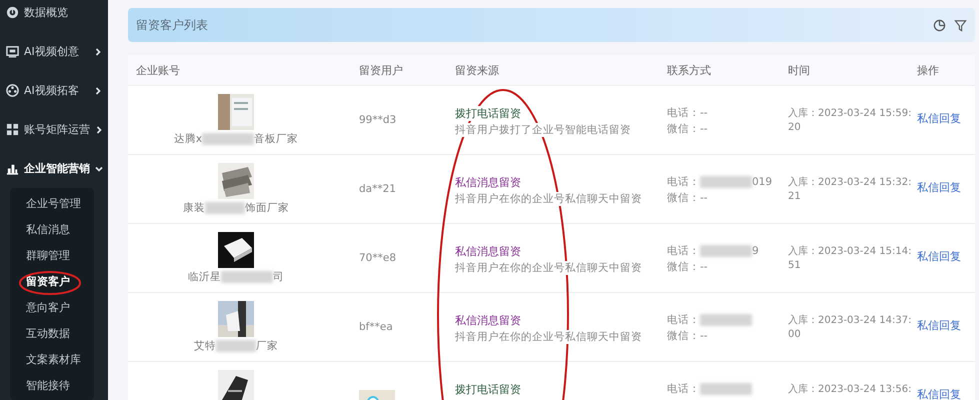 This screenshot has width=979, height=400. Describe the element at coordinates (12, 51) in the screenshot. I see `screen-icon` at that location.